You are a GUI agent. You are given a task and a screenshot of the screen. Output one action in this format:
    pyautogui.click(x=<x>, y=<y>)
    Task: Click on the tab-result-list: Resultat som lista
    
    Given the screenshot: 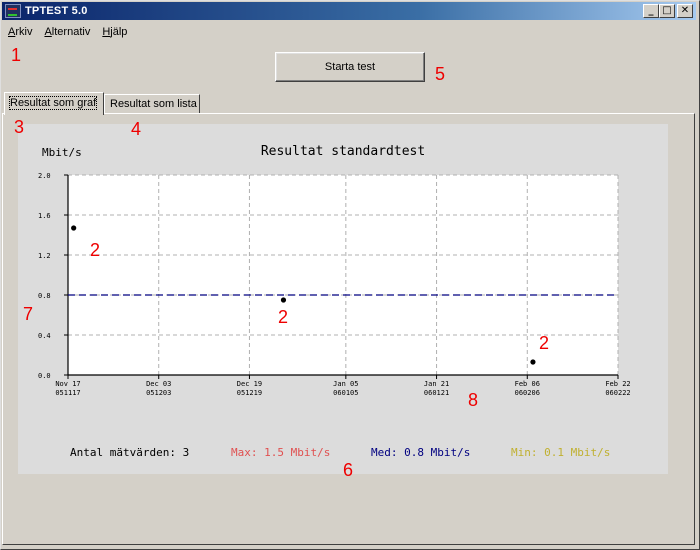 What is the action you would take?
    pyautogui.click(x=152, y=103)
    